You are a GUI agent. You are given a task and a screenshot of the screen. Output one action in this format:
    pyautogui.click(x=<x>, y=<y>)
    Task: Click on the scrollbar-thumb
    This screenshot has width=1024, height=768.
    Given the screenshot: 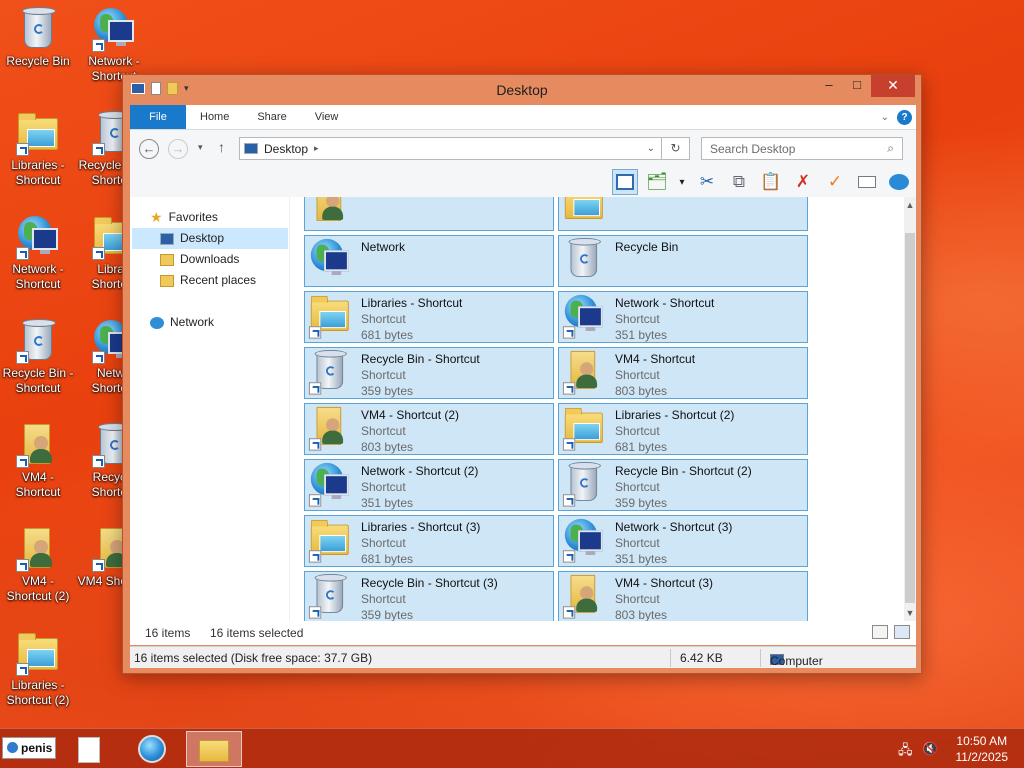 What is the action you would take?
    pyautogui.click(x=910, y=418)
    